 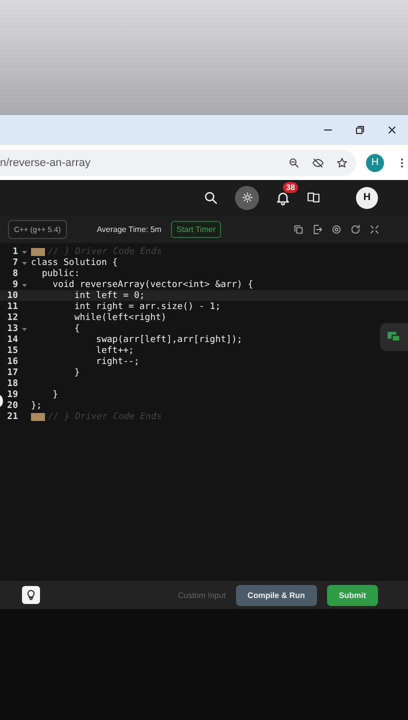 What do you see at coordinates (76, 329) in the screenshot?
I see `code-text: {` at bounding box center [76, 329].